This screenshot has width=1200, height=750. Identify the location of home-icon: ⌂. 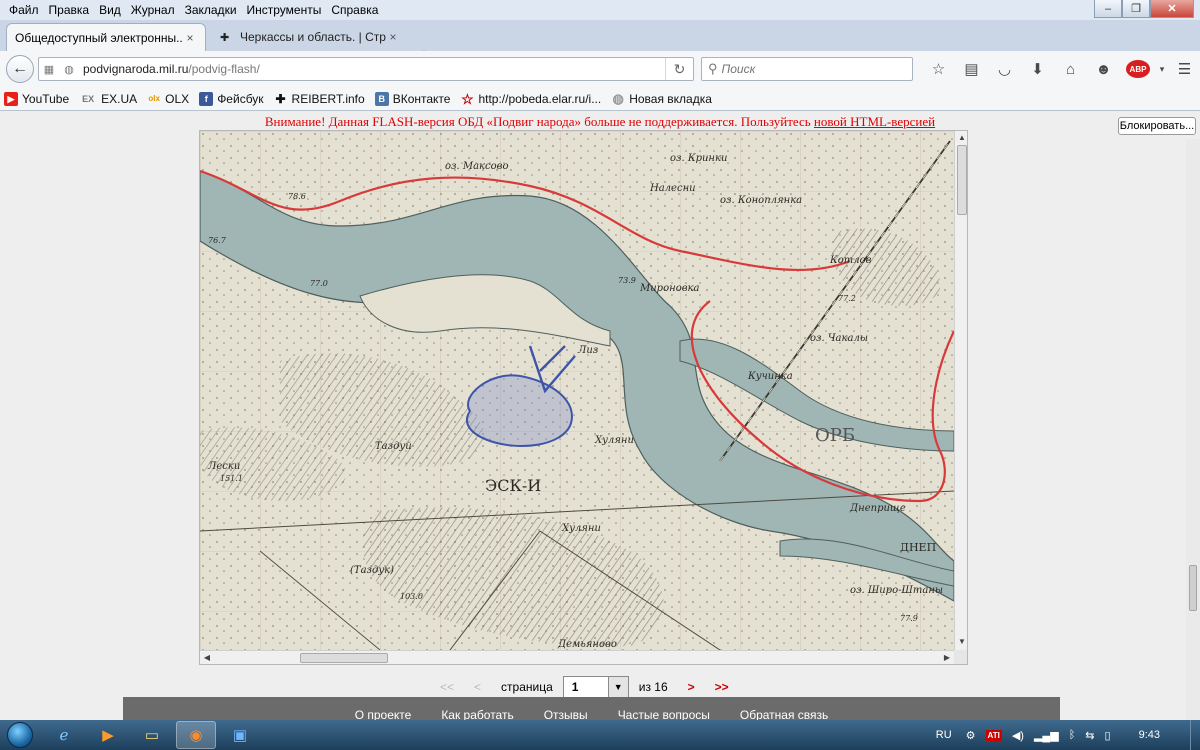
(1070, 69).